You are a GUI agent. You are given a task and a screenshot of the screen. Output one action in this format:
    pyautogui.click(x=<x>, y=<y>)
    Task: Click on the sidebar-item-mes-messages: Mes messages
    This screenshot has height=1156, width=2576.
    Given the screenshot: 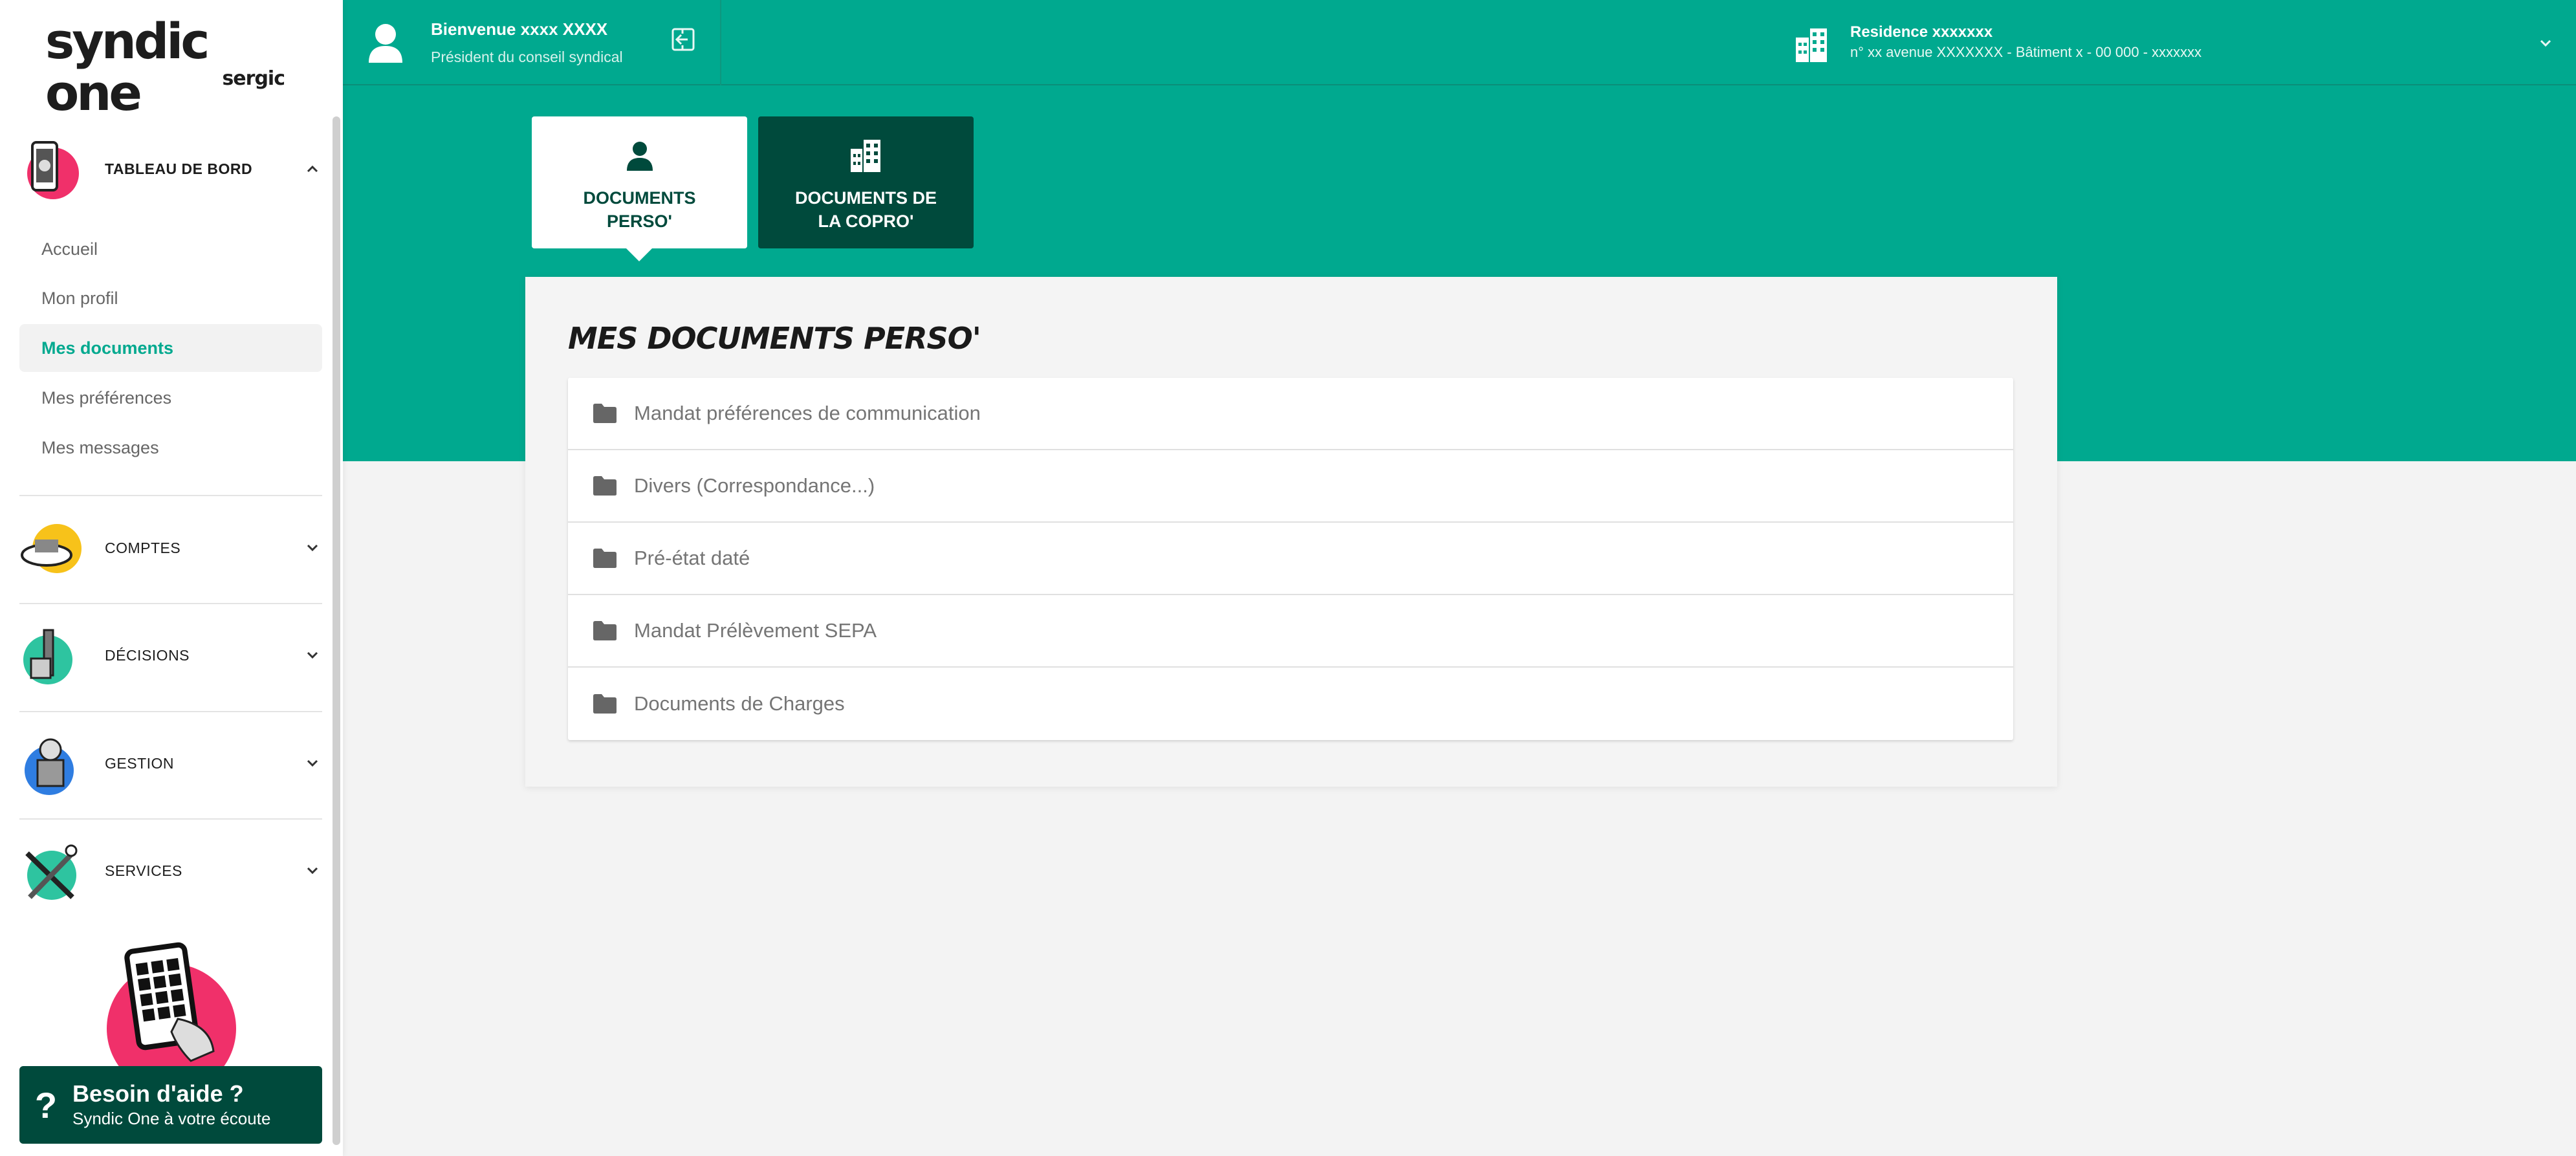 What is the action you would take?
    pyautogui.click(x=170, y=448)
    